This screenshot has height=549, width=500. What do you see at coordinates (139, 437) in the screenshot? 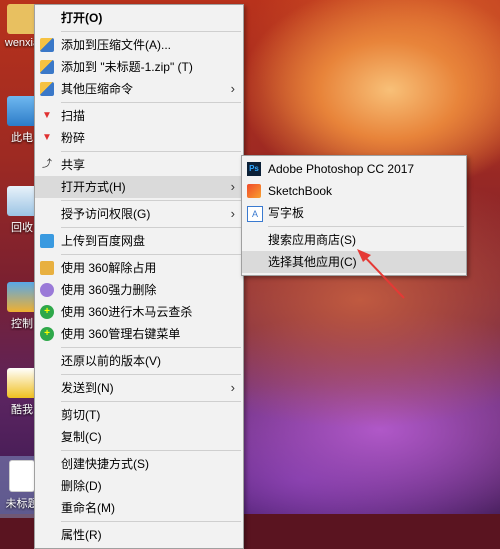
I see `menu-item-copy: 复制(C)` at bounding box center [139, 437].